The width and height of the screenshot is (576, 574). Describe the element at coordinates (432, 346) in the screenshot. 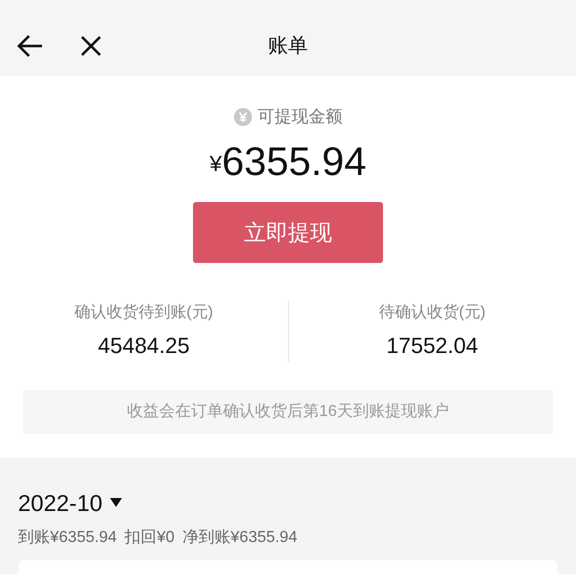

I see `stat-value: 17552.04` at that location.